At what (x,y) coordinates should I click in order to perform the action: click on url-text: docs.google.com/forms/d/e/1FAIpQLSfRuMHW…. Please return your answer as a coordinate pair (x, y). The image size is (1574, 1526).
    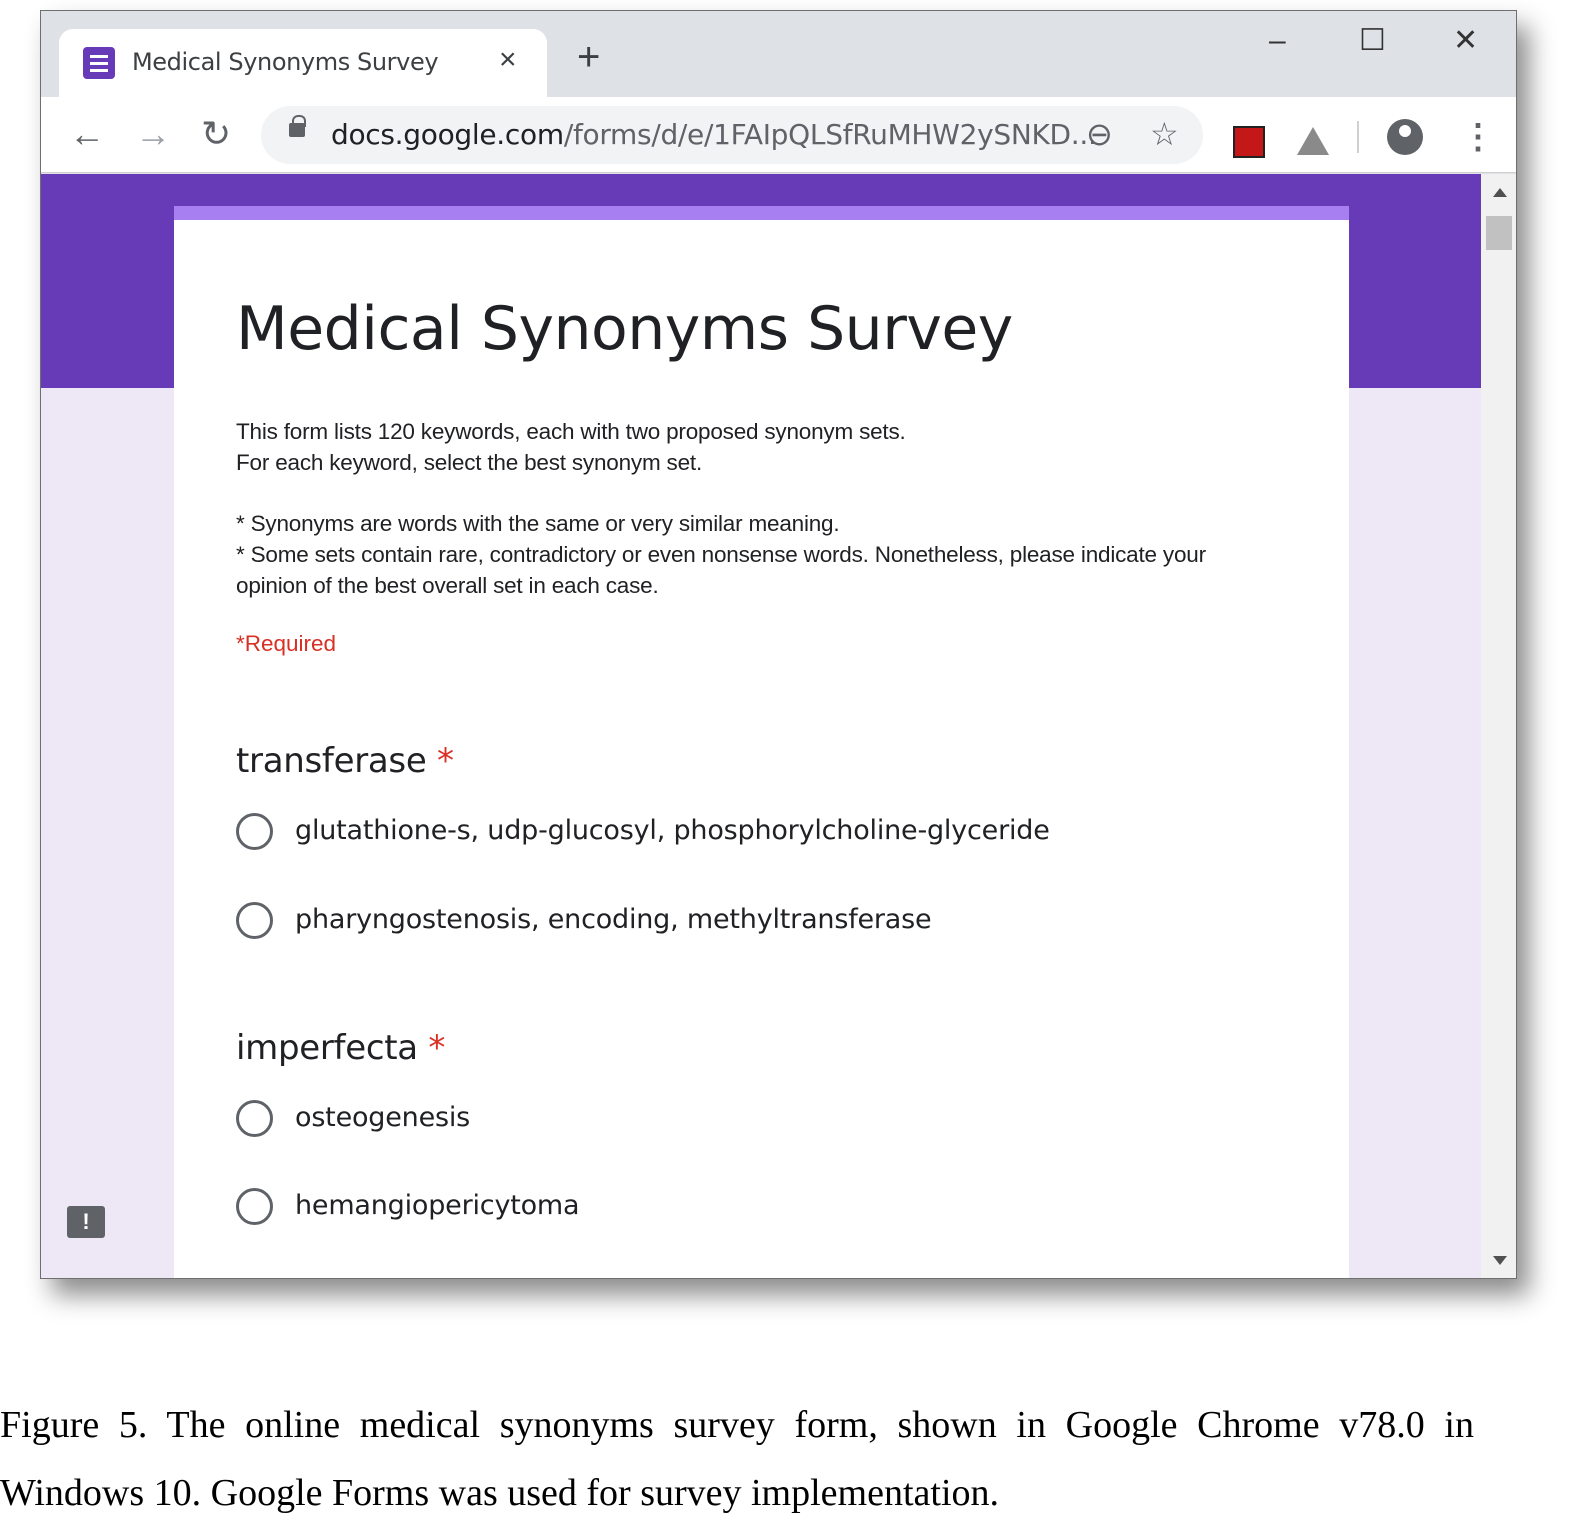
    Looking at the image, I should click on (714, 134).